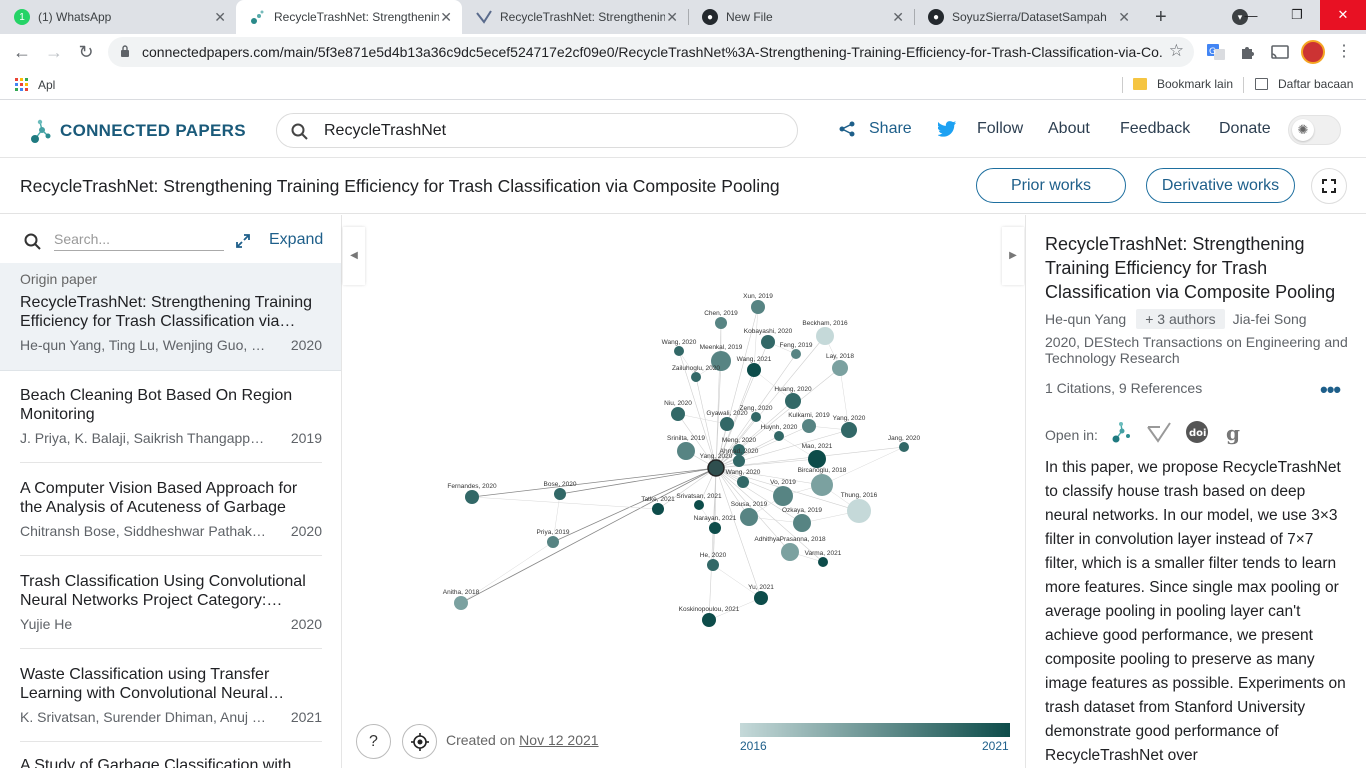 The image size is (1366, 768). What do you see at coordinates (1248, 52) in the screenshot?
I see `extensions-icon` at bounding box center [1248, 52].